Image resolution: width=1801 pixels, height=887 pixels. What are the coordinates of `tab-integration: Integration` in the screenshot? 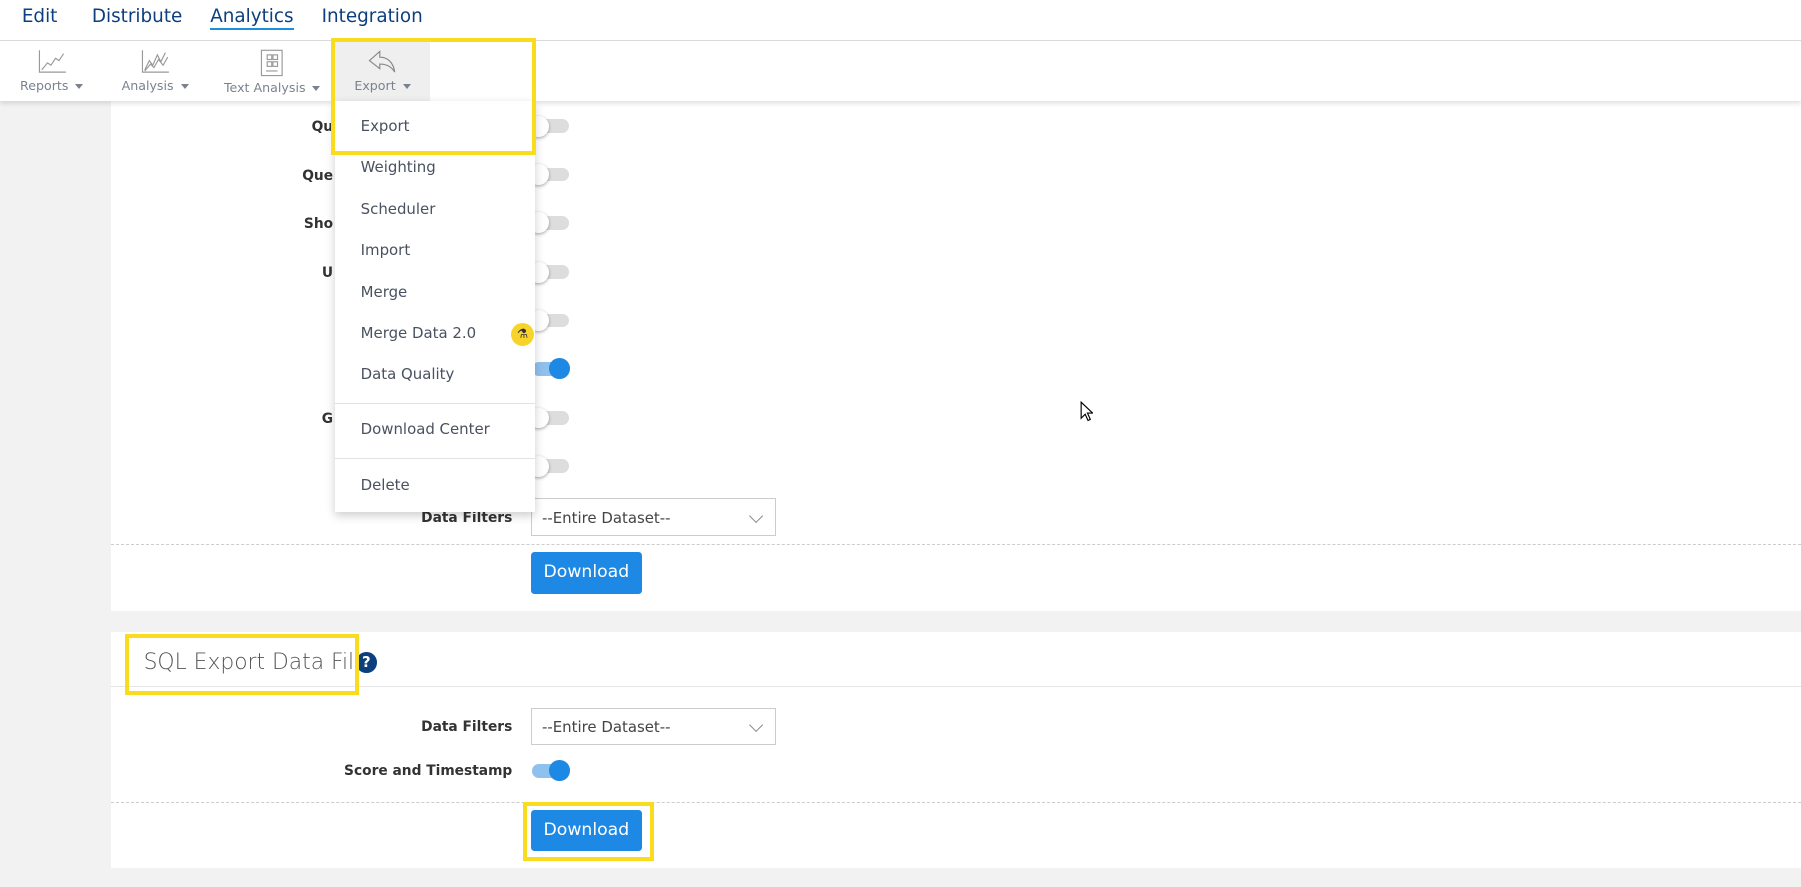 It's located at (372, 16).